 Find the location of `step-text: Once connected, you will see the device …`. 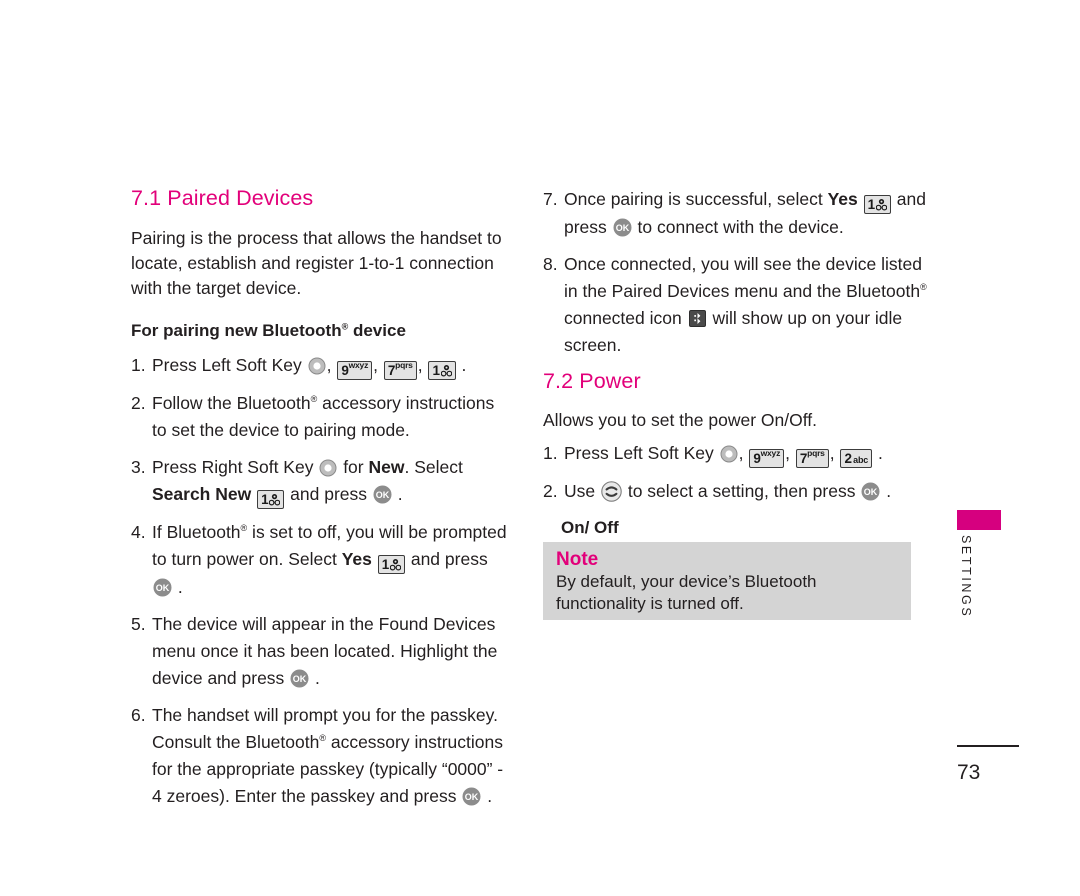

step-text: Once connected, you will see the device … is located at coordinates (743, 277).